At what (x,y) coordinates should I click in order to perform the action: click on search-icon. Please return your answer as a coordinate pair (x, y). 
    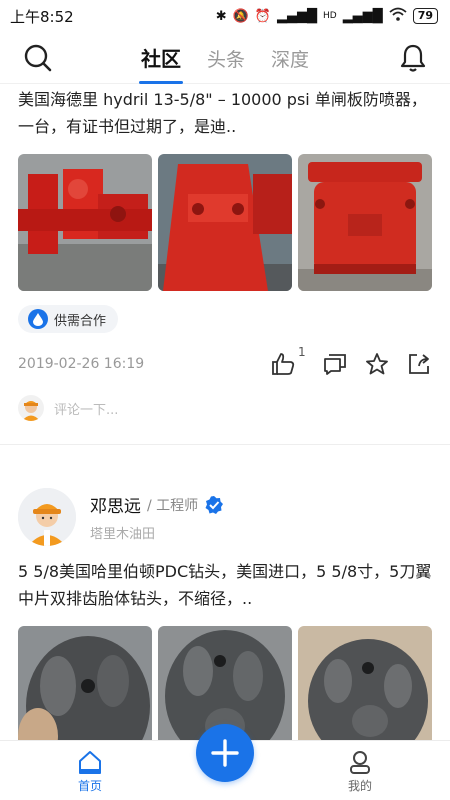
    Looking at the image, I should click on (38, 58).